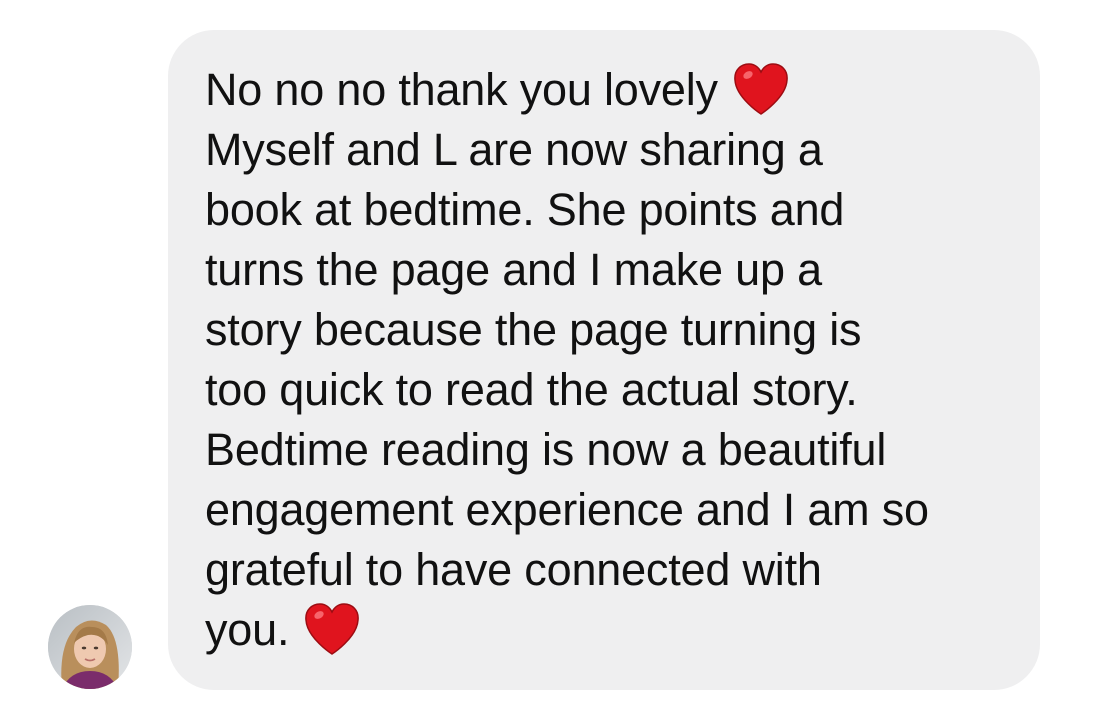  Describe the element at coordinates (525, 209) in the screenshot. I see `message-line: book at bedtime. She points and` at that location.